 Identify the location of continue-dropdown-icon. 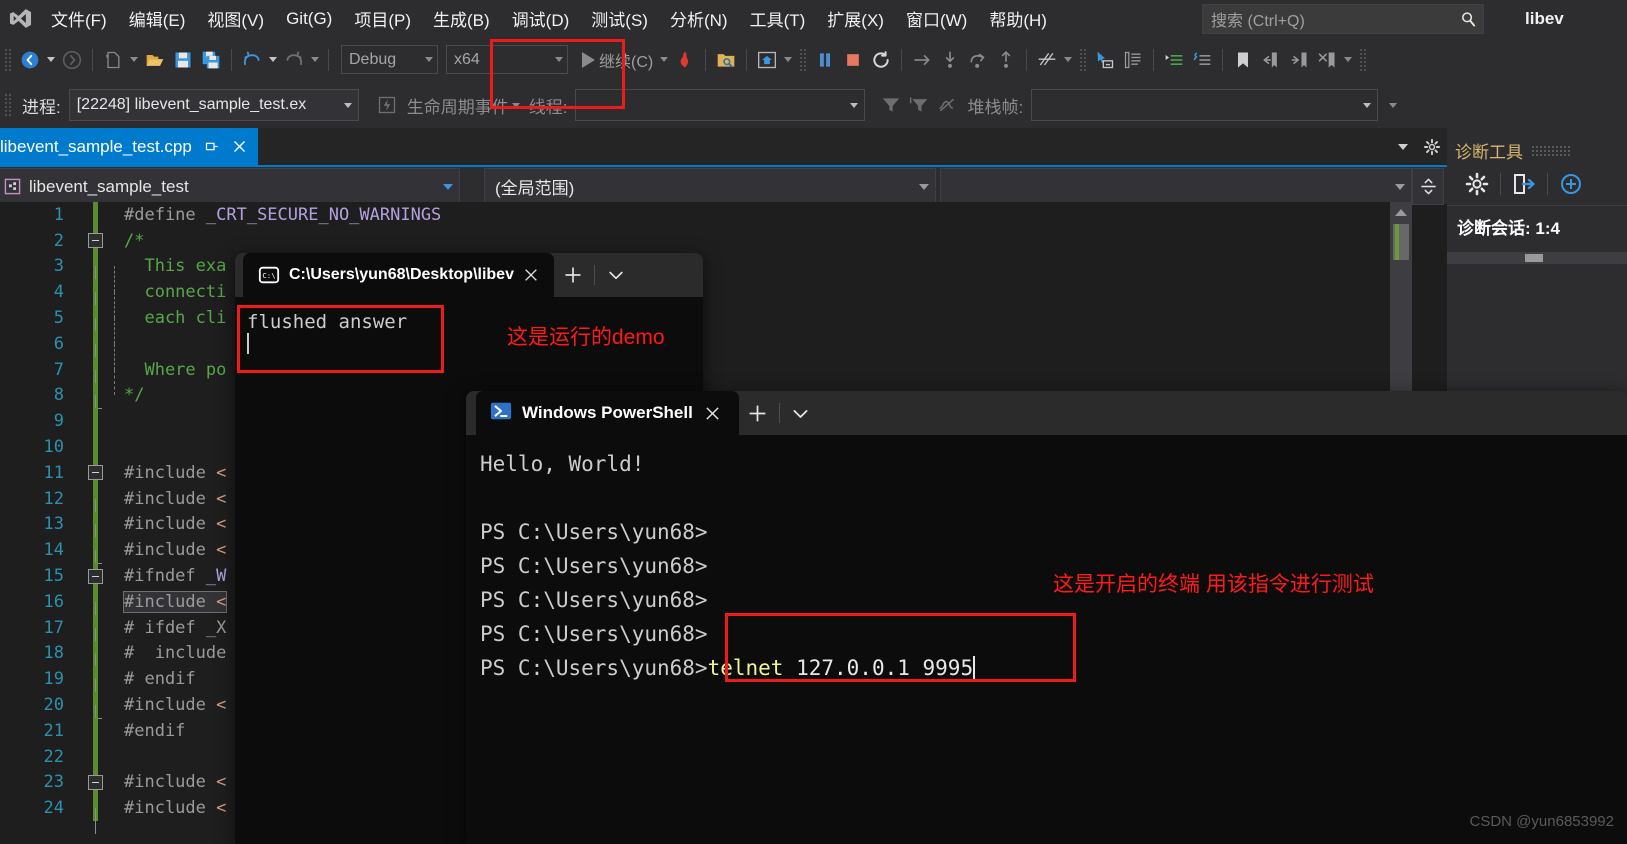
(664, 60).